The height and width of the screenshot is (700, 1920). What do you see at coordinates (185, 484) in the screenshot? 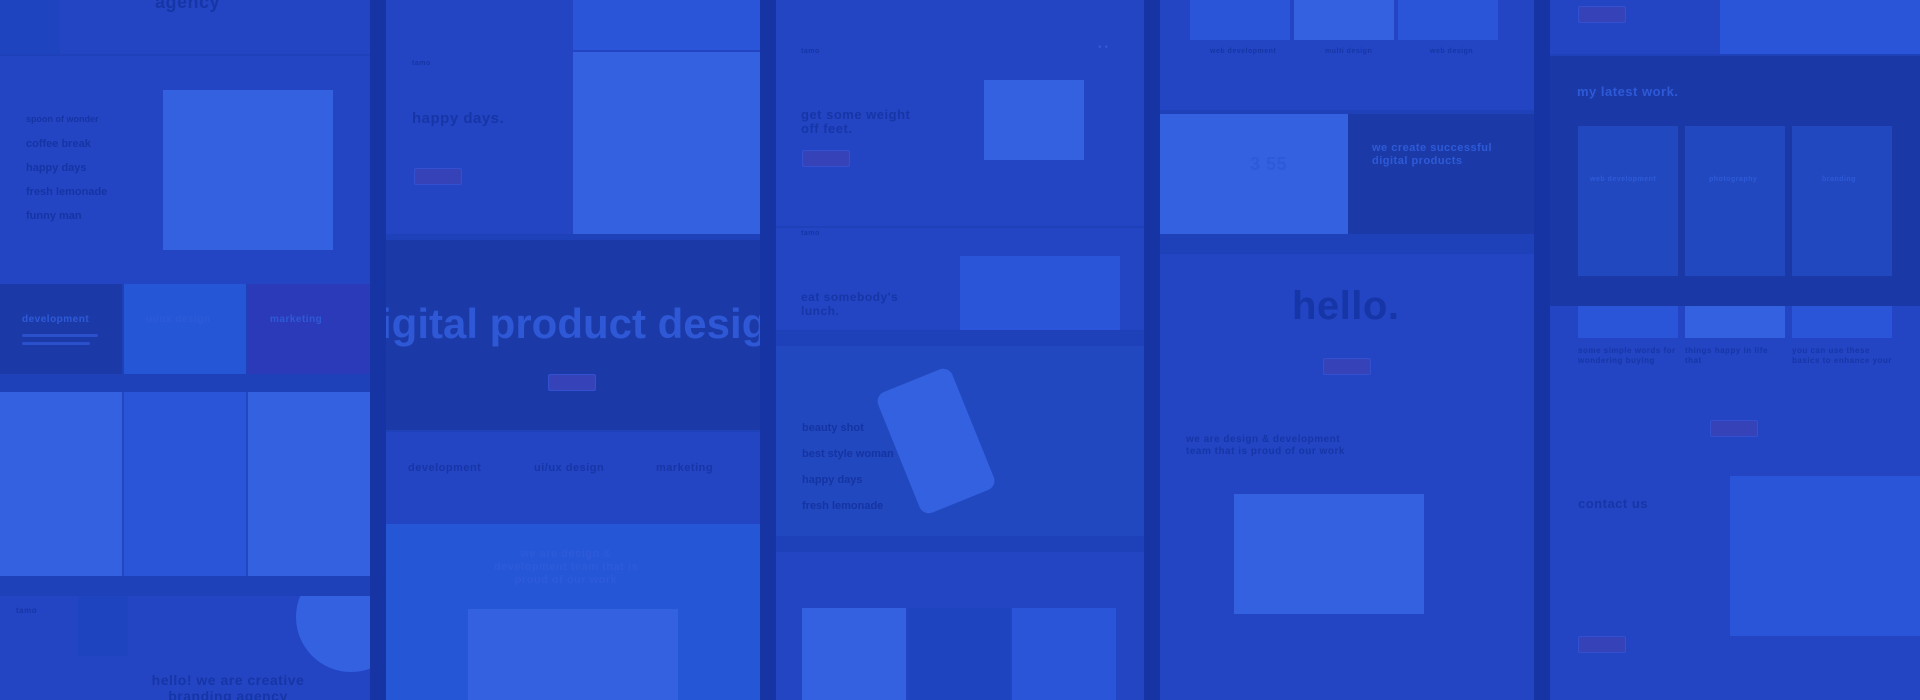
I see `team-photos-panel` at bounding box center [185, 484].